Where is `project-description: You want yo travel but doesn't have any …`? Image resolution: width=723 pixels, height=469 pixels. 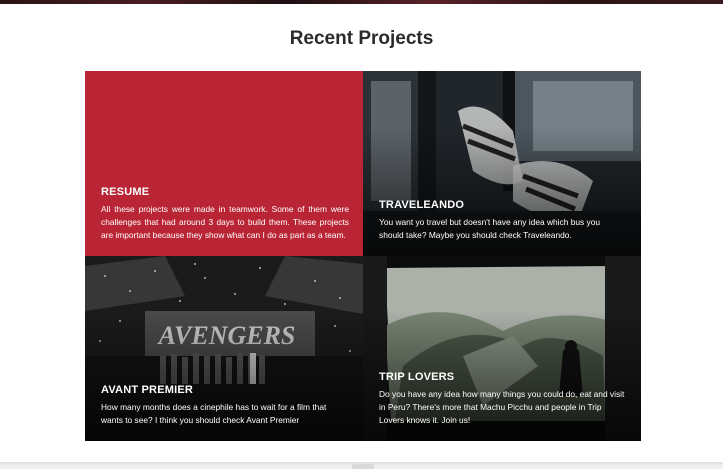 project-description: You want yo travel but doesn't have any … is located at coordinates (490, 228).